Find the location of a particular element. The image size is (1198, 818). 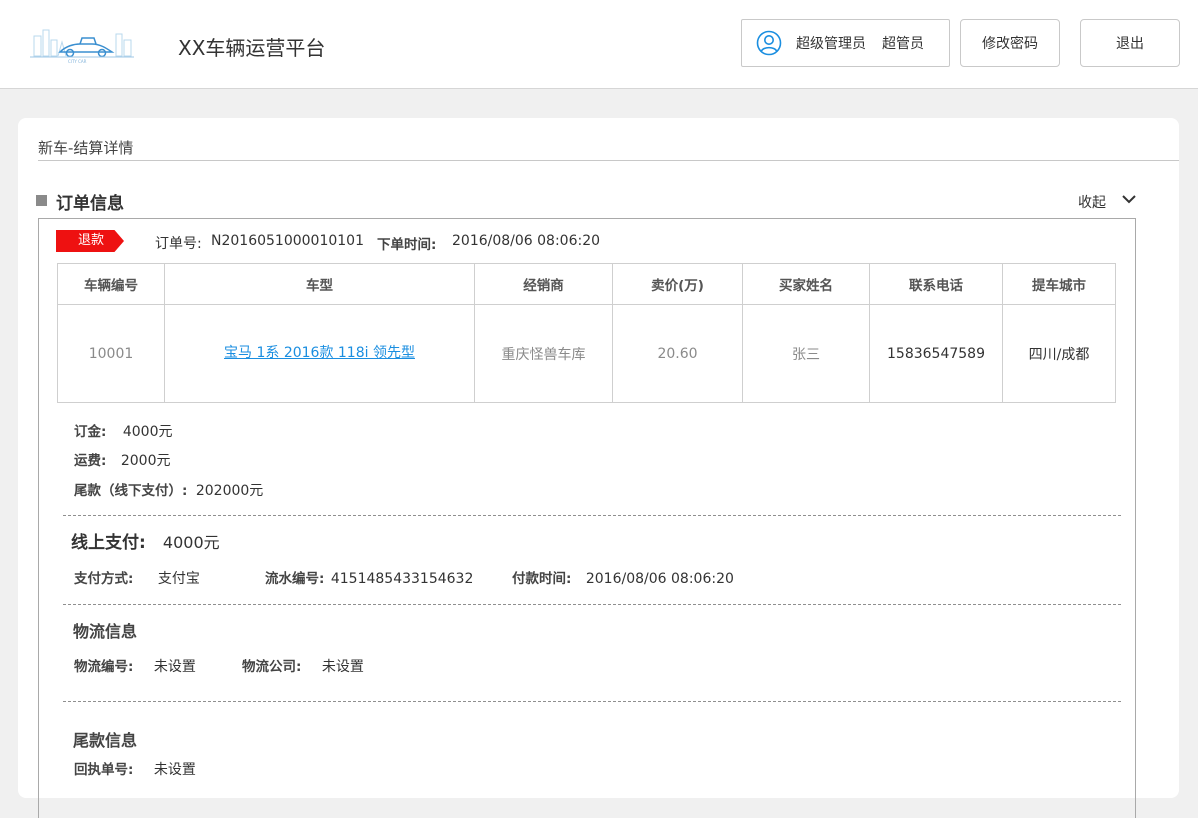

online-payment-amount: 4000元 is located at coordinates (191, 542).